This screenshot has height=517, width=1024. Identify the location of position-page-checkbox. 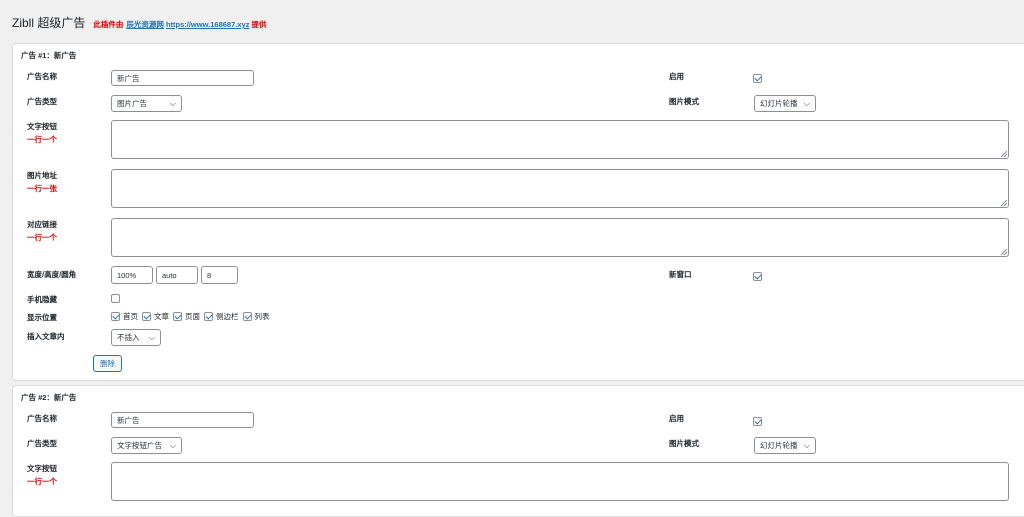
(177, 316).